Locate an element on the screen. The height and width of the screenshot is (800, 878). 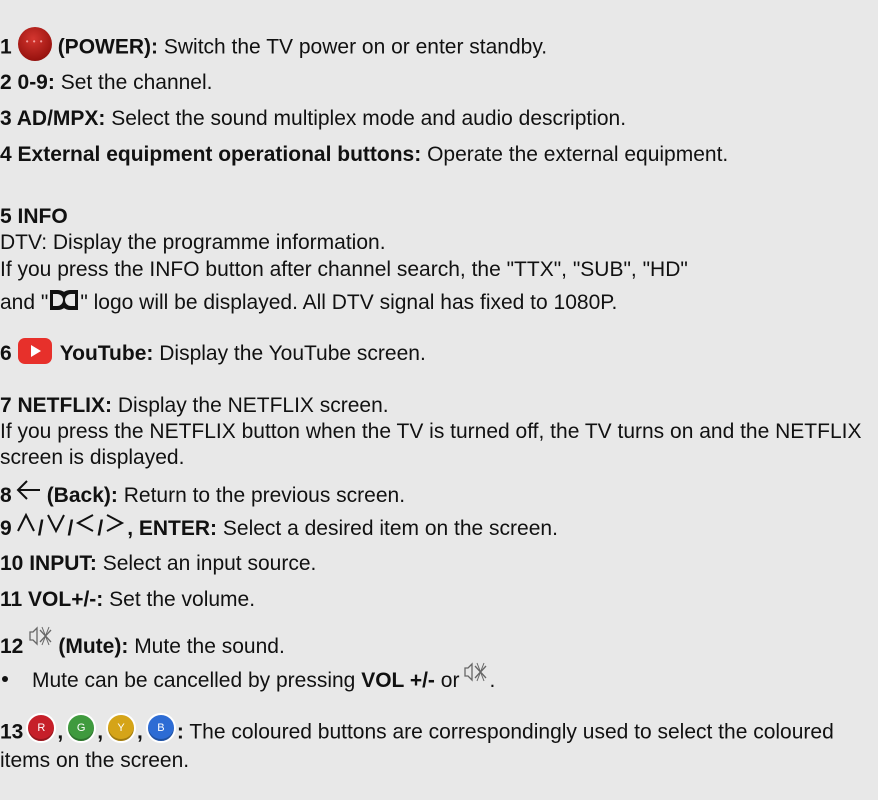
item-number: 6 is located at coordinates (6, 353).